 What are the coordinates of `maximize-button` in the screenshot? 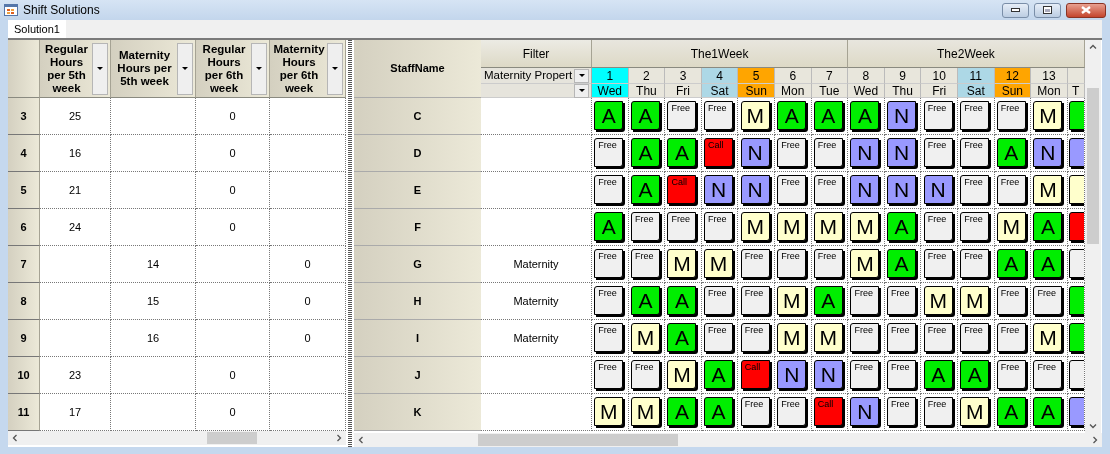 It's located at (1047, 10).